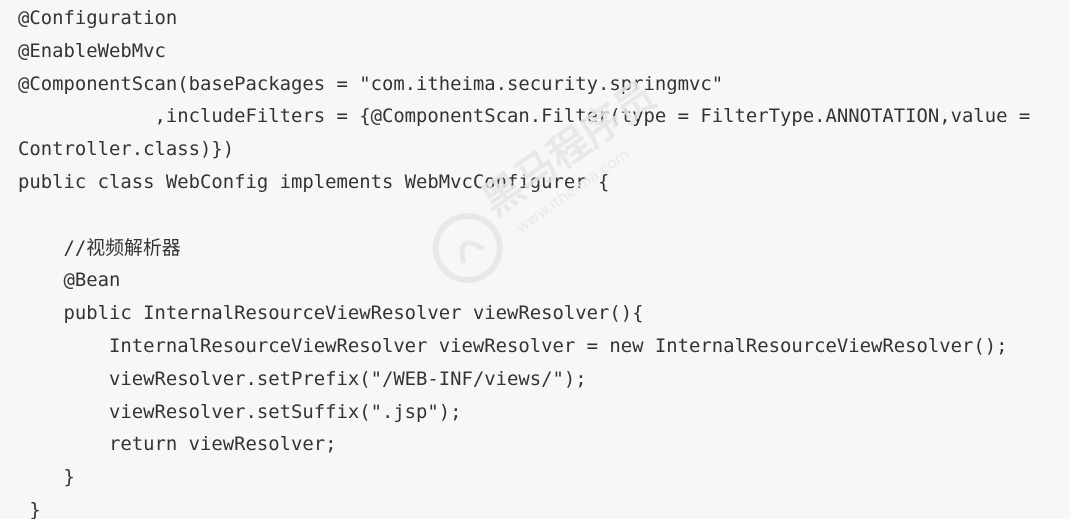 The height and width of the screenshot is (519, 1070). What do you see at coordinates (69, 280) in the screenshot?
I see `code-line: @Bean` at bounding box center [69, 280].